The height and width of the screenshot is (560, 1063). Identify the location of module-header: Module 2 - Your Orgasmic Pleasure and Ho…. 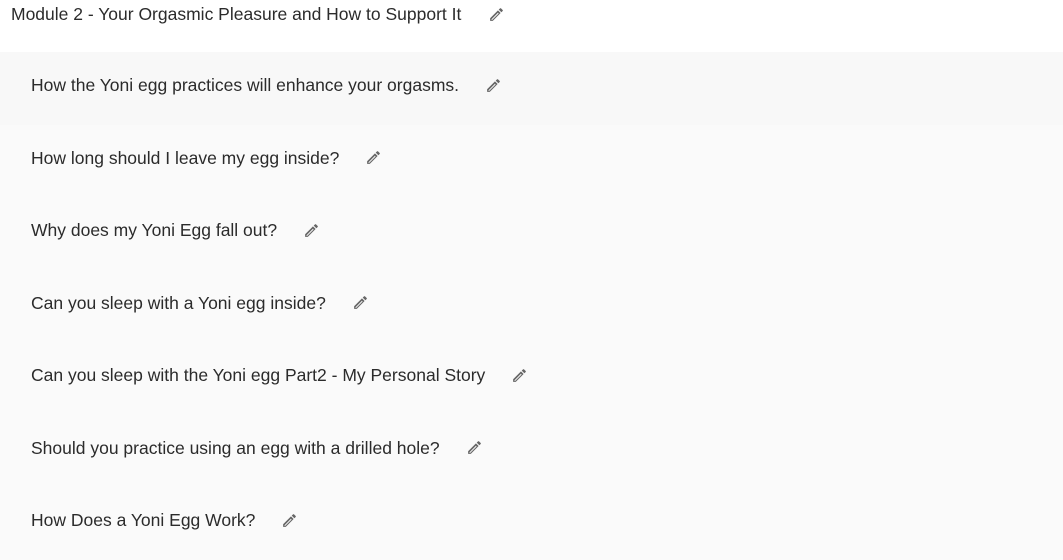
(531, 26).